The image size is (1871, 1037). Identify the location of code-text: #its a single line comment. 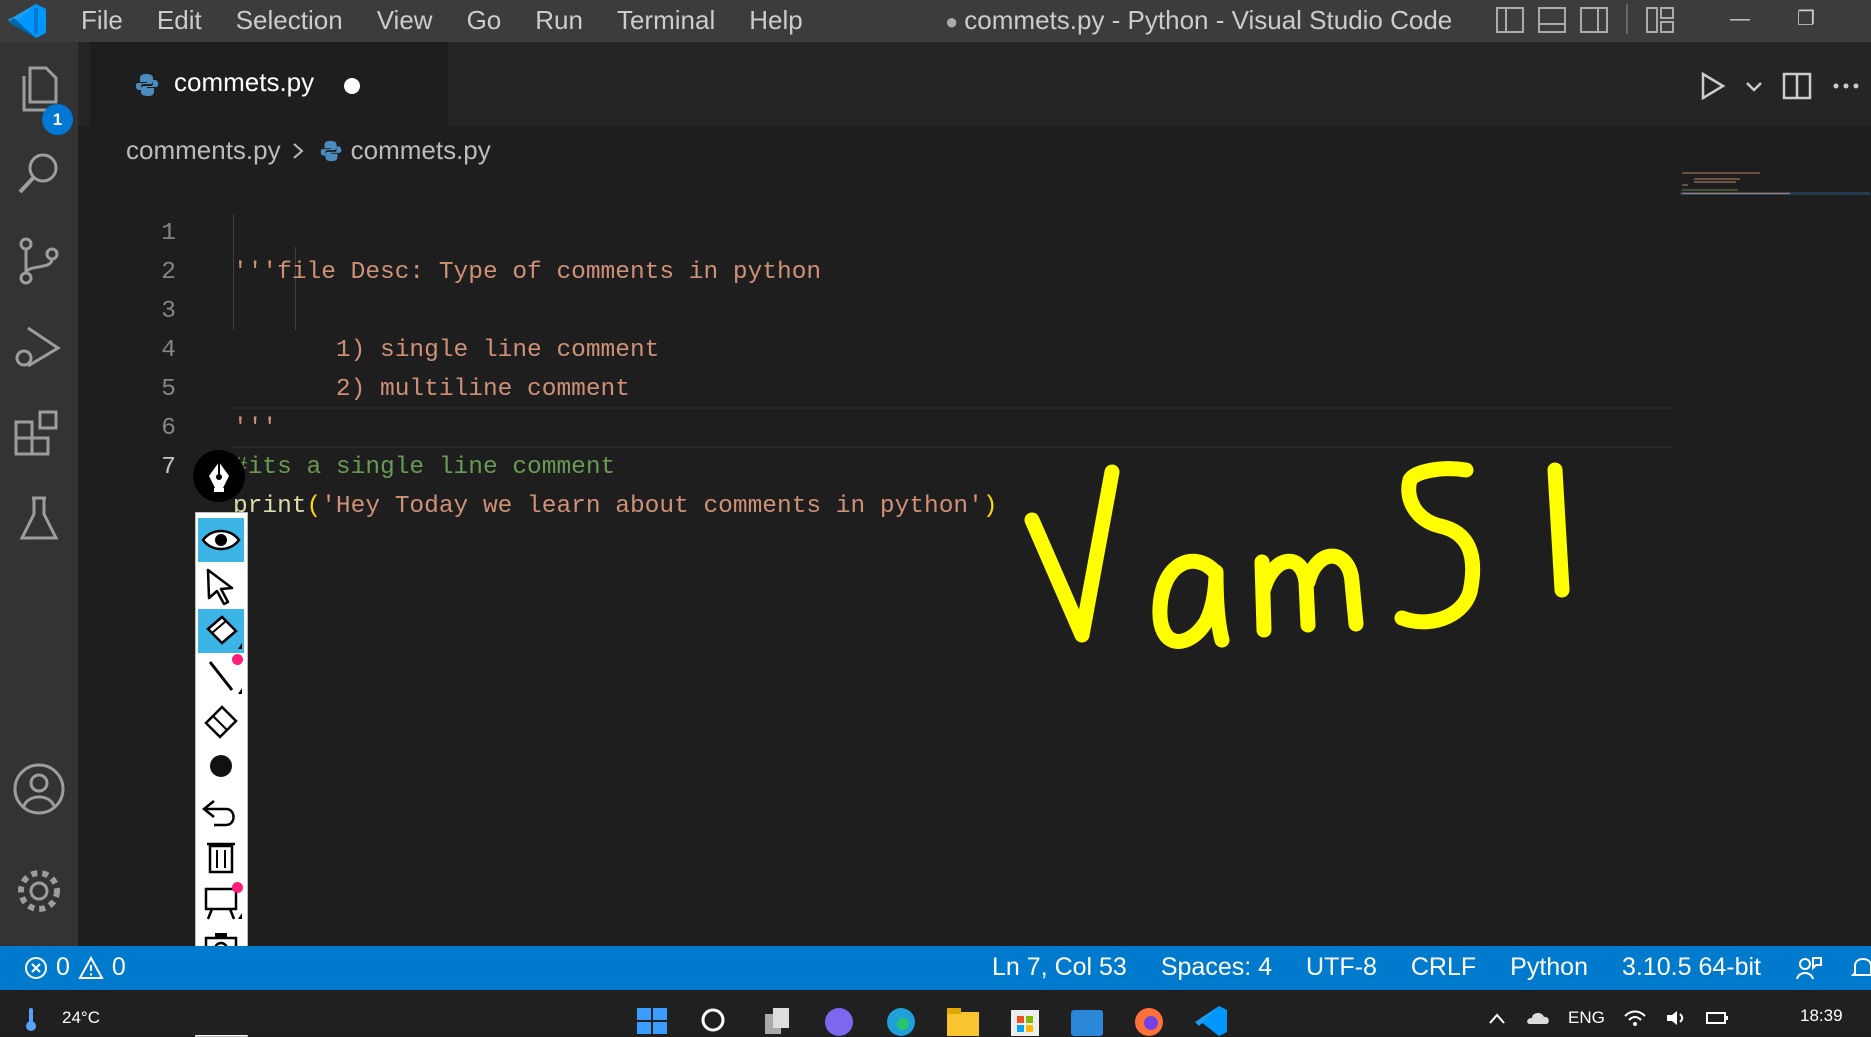
(424, 467).